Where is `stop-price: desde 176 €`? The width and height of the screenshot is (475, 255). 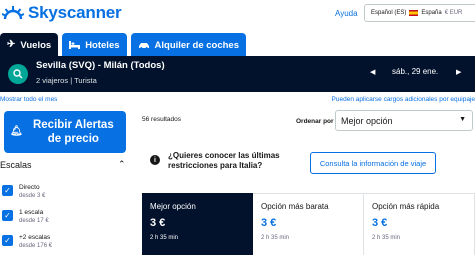 stop-price: desde 176 € is located at coordinates (36, 246).